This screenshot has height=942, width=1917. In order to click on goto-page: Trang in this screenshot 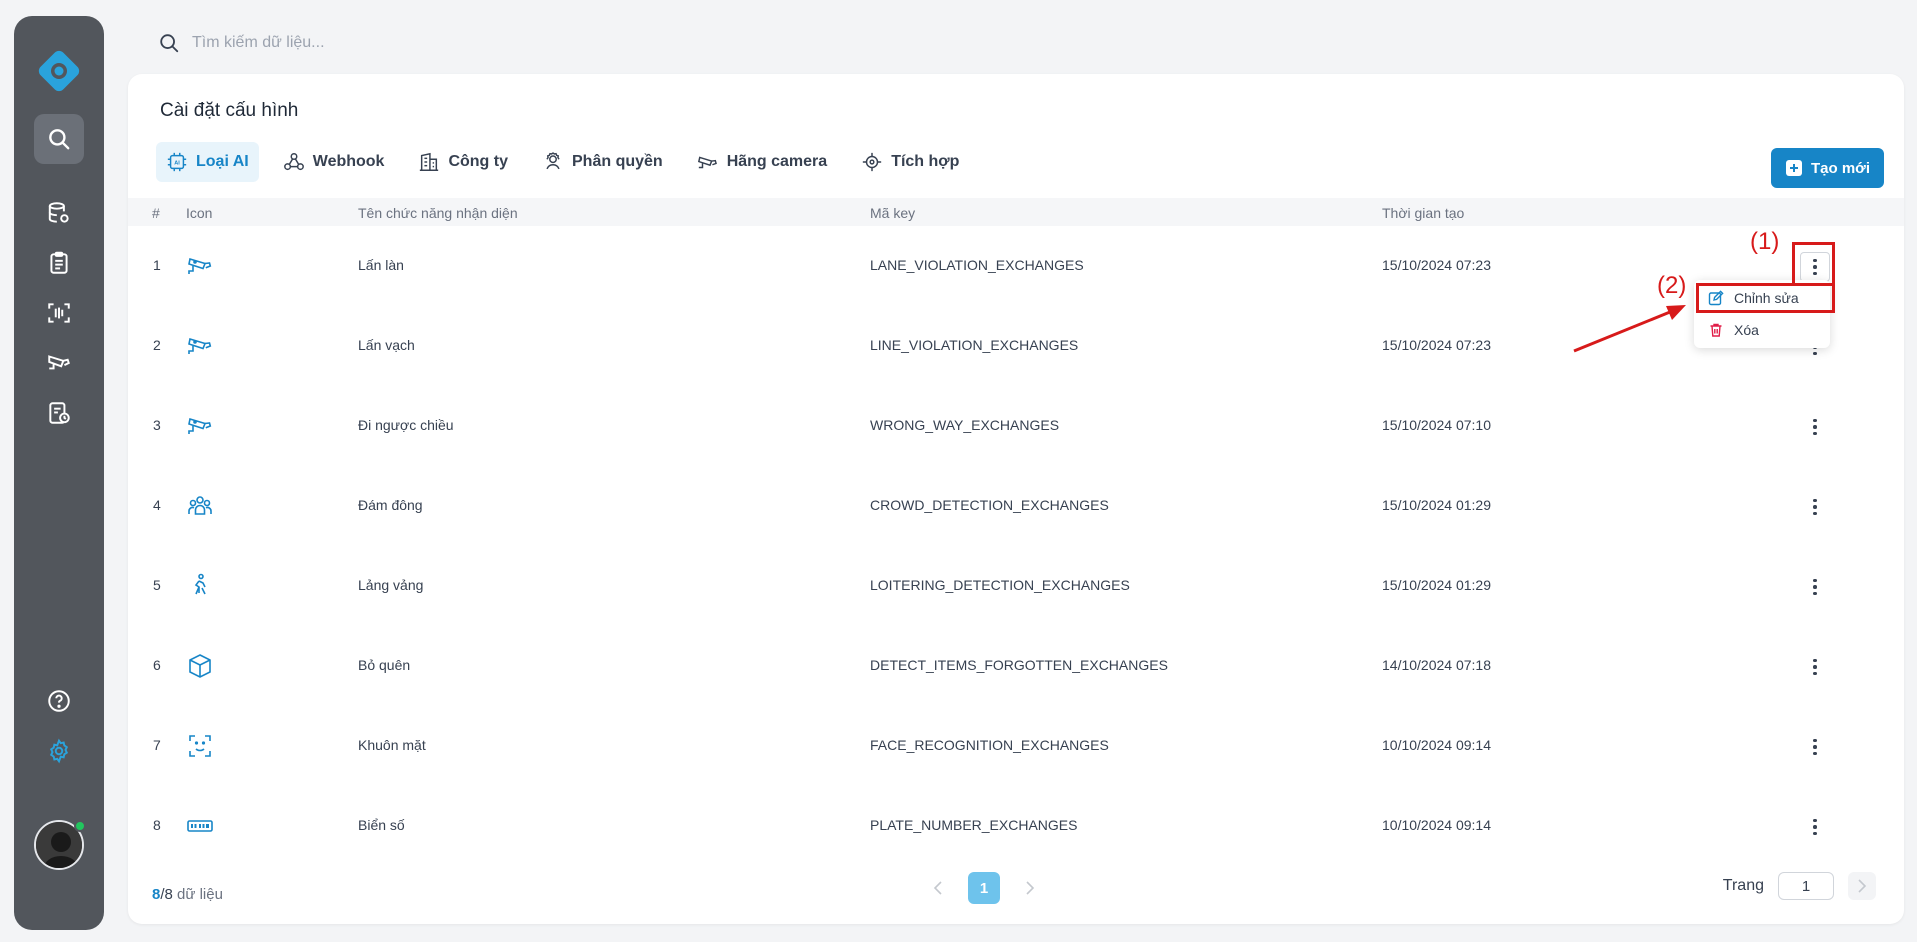, I will do `click(1799, 886)`.